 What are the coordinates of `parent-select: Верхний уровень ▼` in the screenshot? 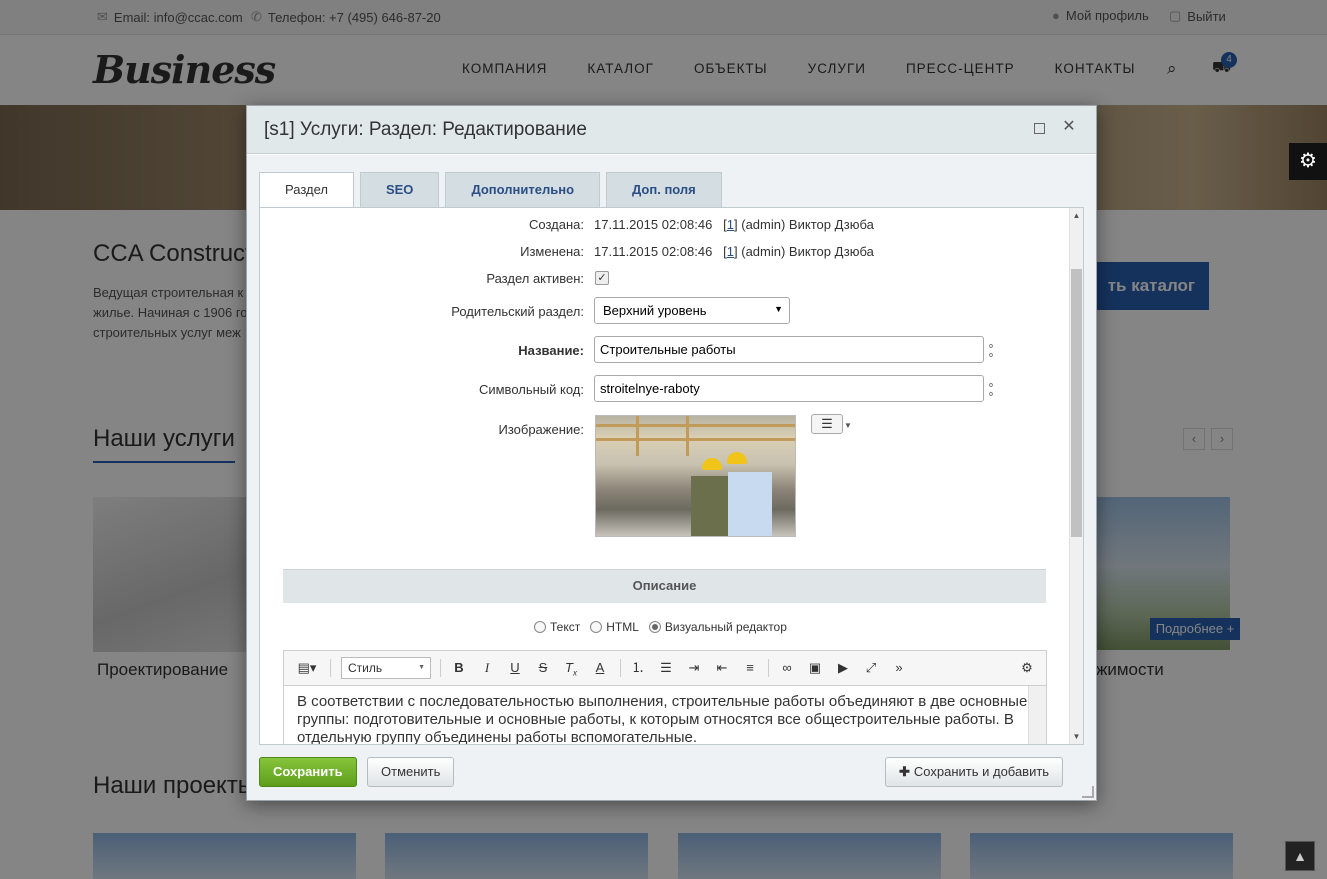 It's located at (692, 310).